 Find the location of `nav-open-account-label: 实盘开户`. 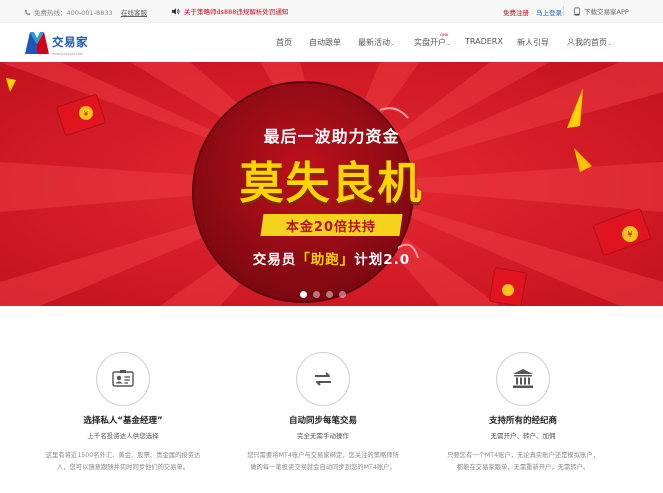

nav-open-account-label: 实盘开户 is located at coordinates (430, 42).